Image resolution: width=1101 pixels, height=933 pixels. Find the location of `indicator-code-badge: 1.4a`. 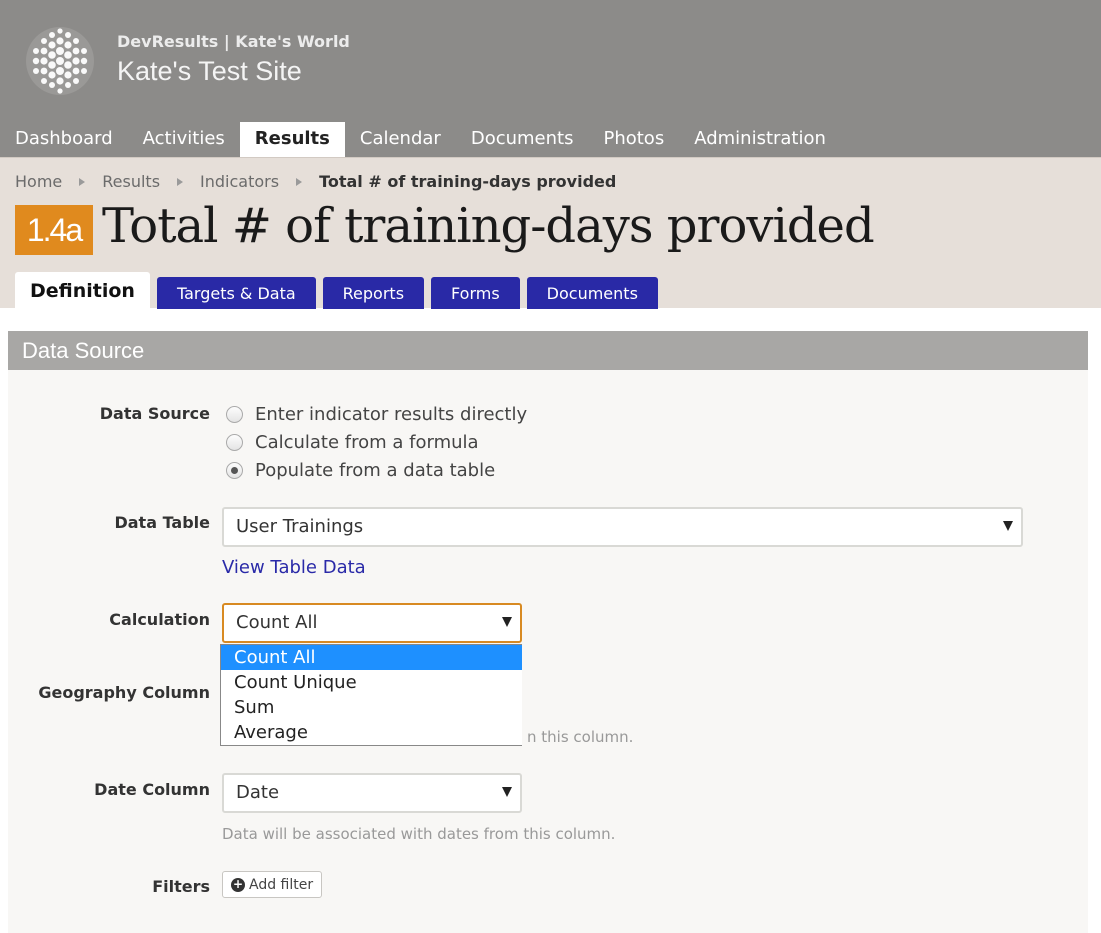

indicator-code-badge: 1.4a is located at coordinates (54, 230).